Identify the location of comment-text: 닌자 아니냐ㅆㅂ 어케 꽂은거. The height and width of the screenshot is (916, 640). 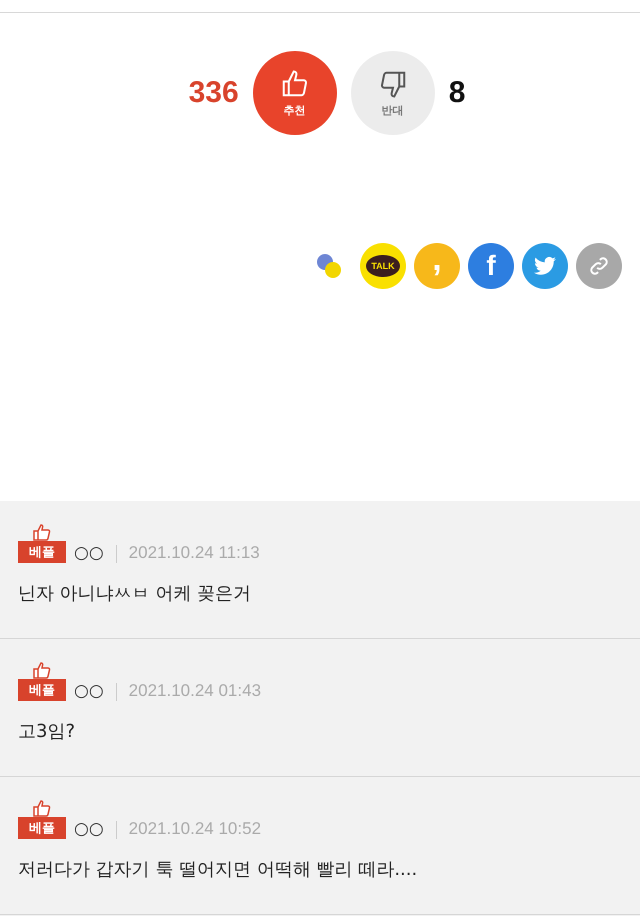
(135, 593).